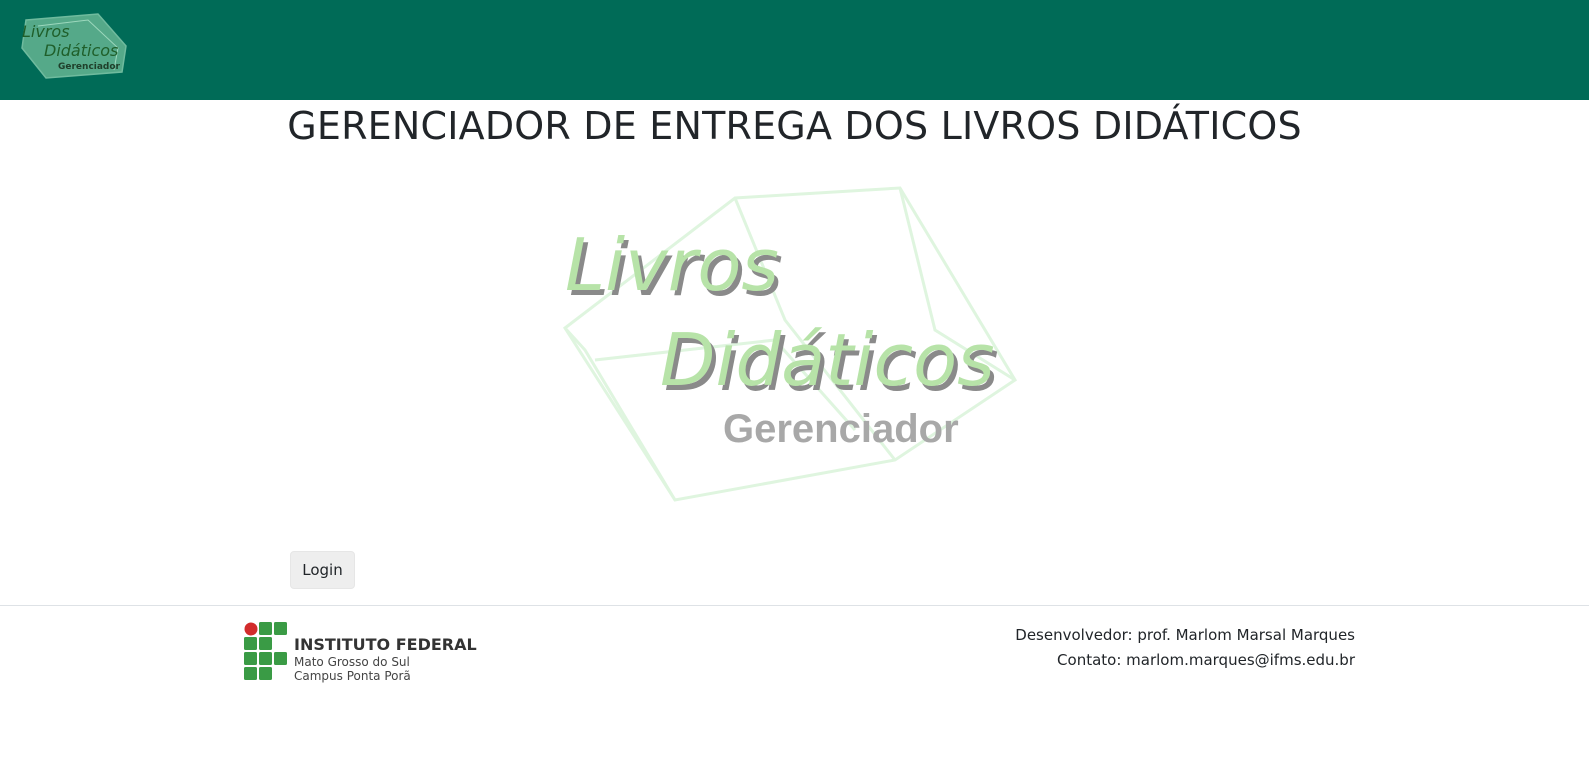  What do you see at coordinates (385, 644) in the screenshot?
I see `if-logo-name: INSTITUTO FEDERAL` at bounding box center [385, 644].